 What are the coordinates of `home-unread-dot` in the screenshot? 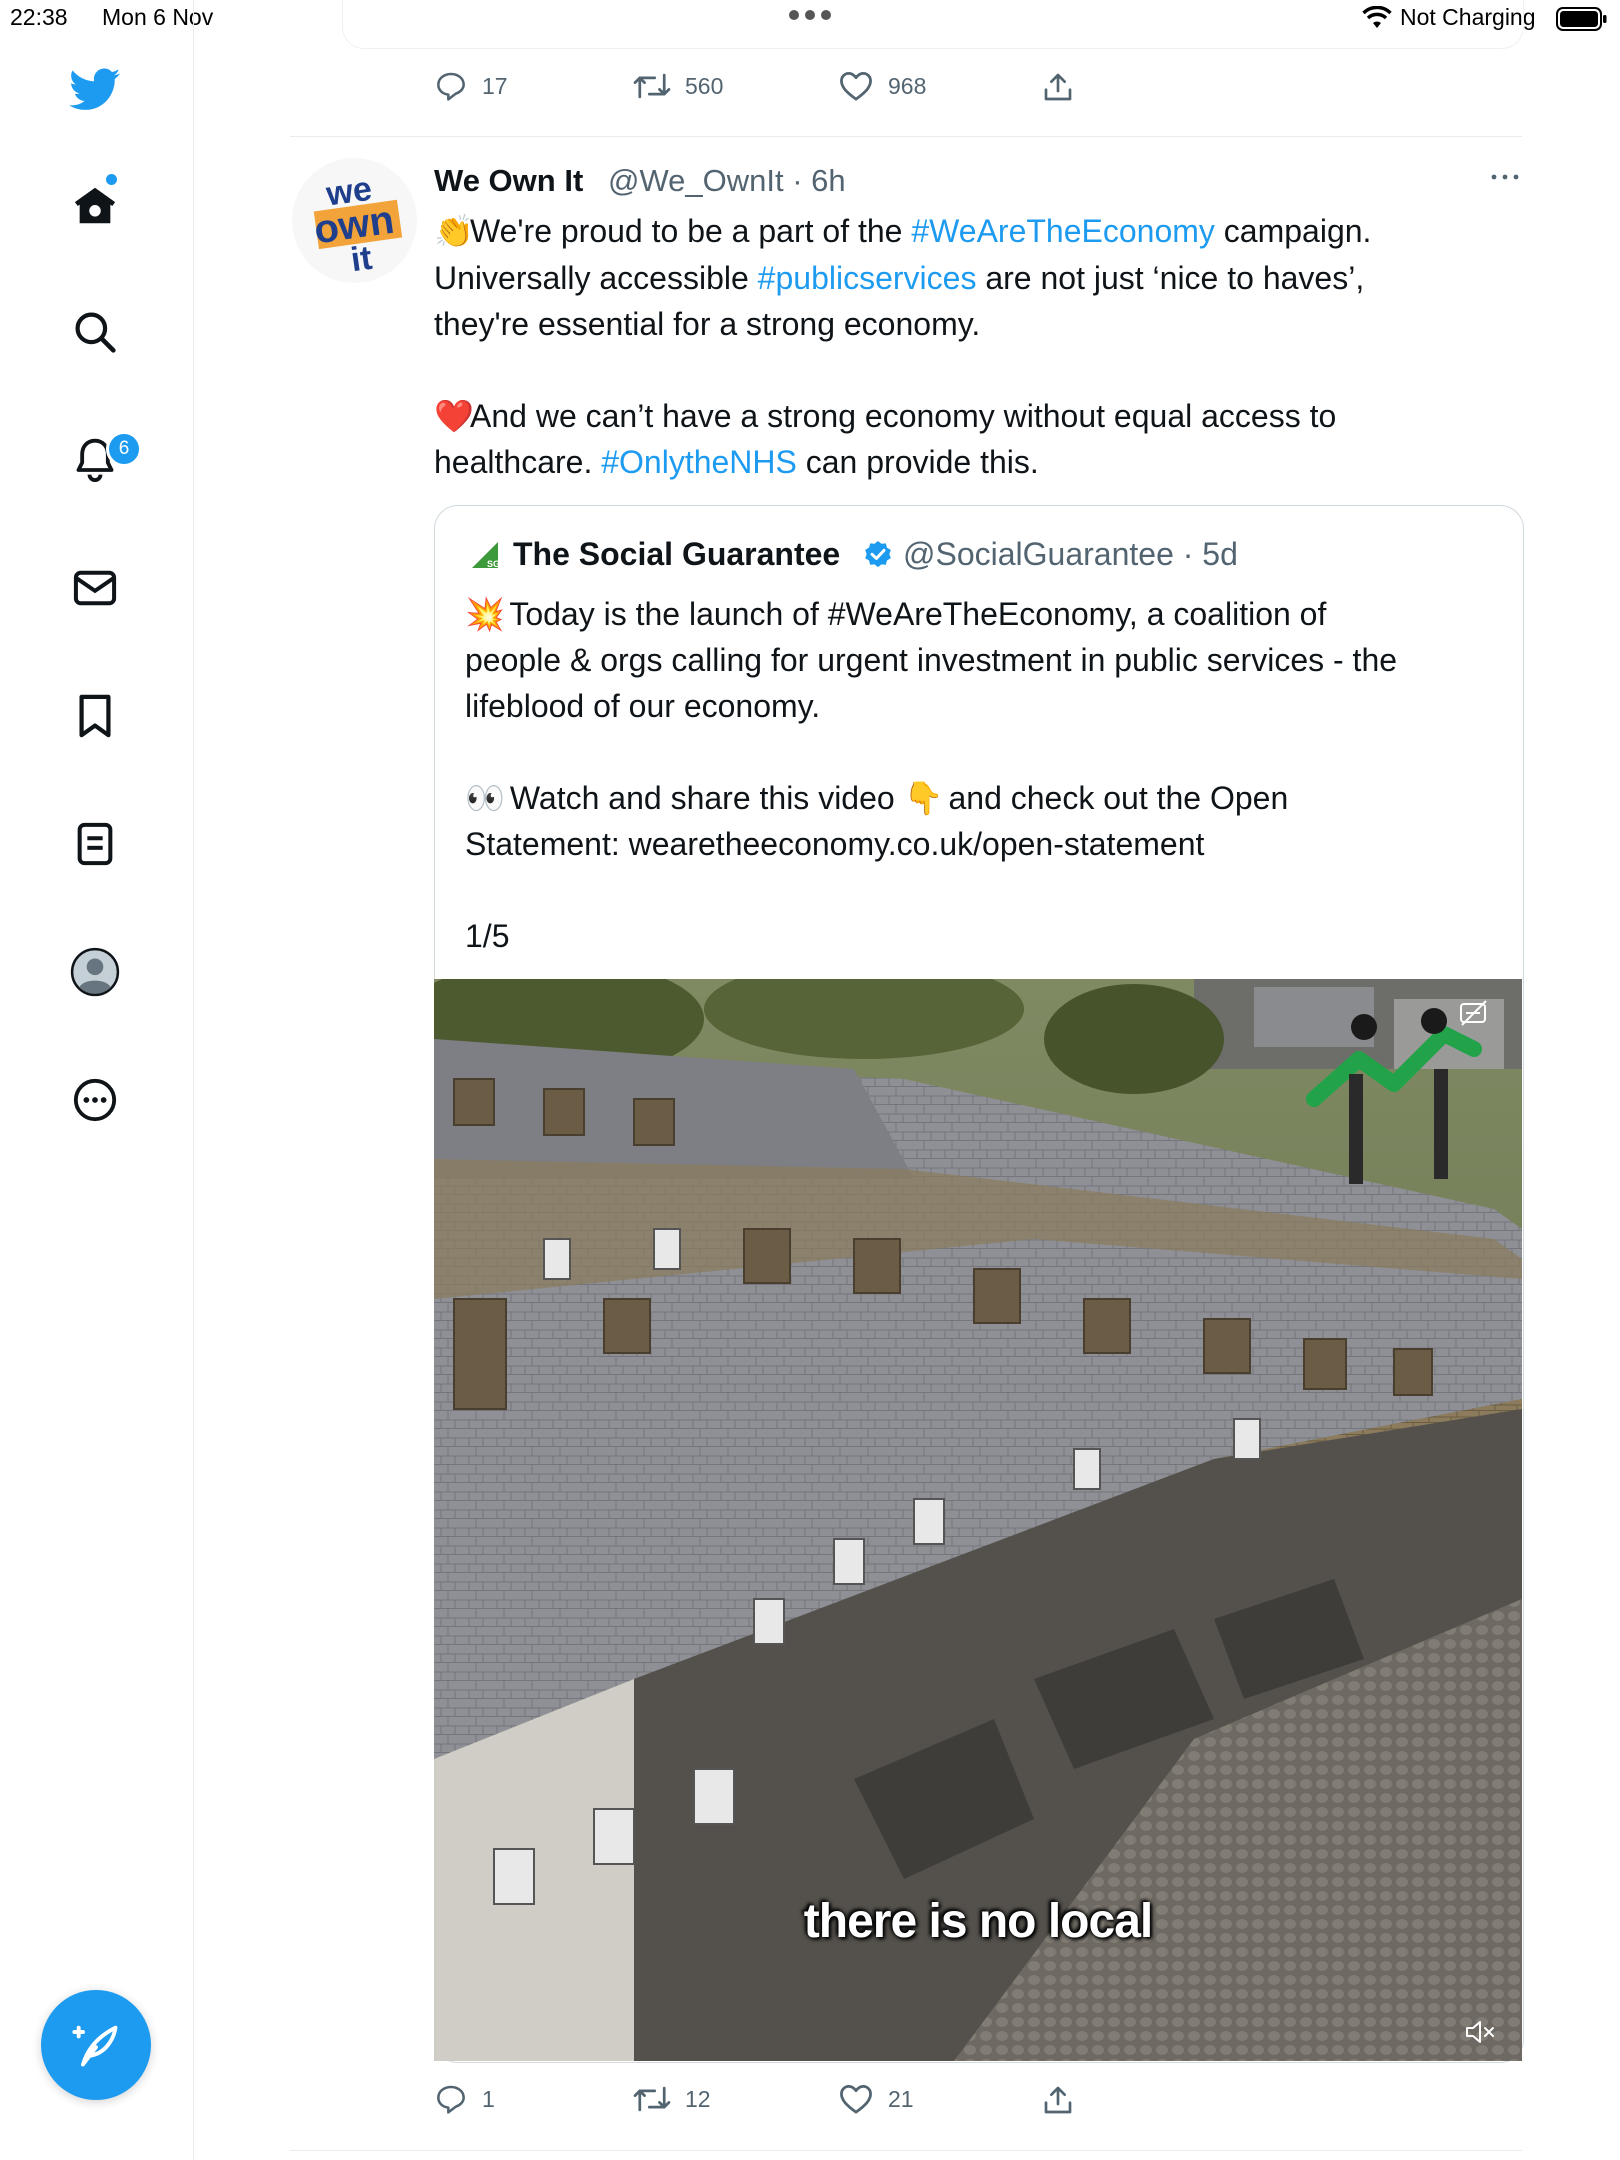 It's located at (111, 179).